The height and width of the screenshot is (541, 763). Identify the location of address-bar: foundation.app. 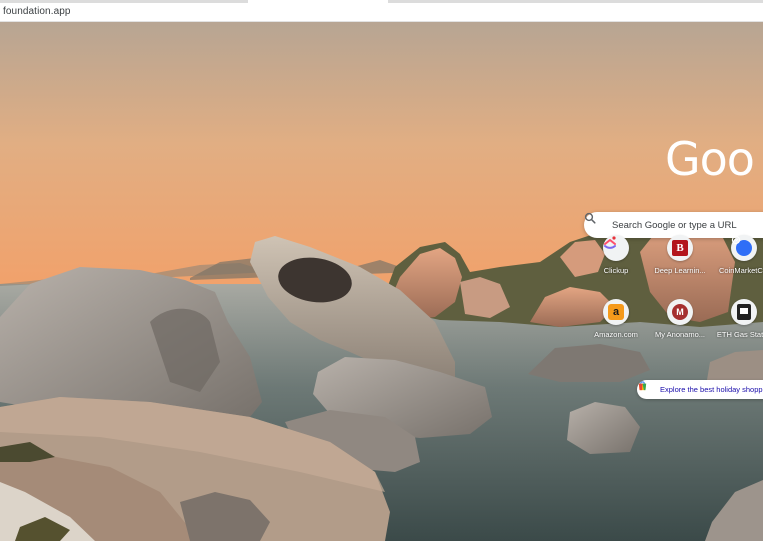
(381, 12).